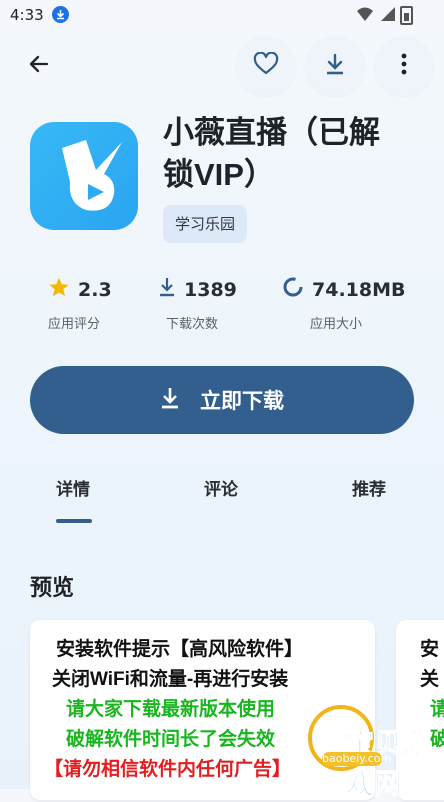  Describe the element at coordinates (406, 15) in the screenshot. I see `battery-icon` at that location.